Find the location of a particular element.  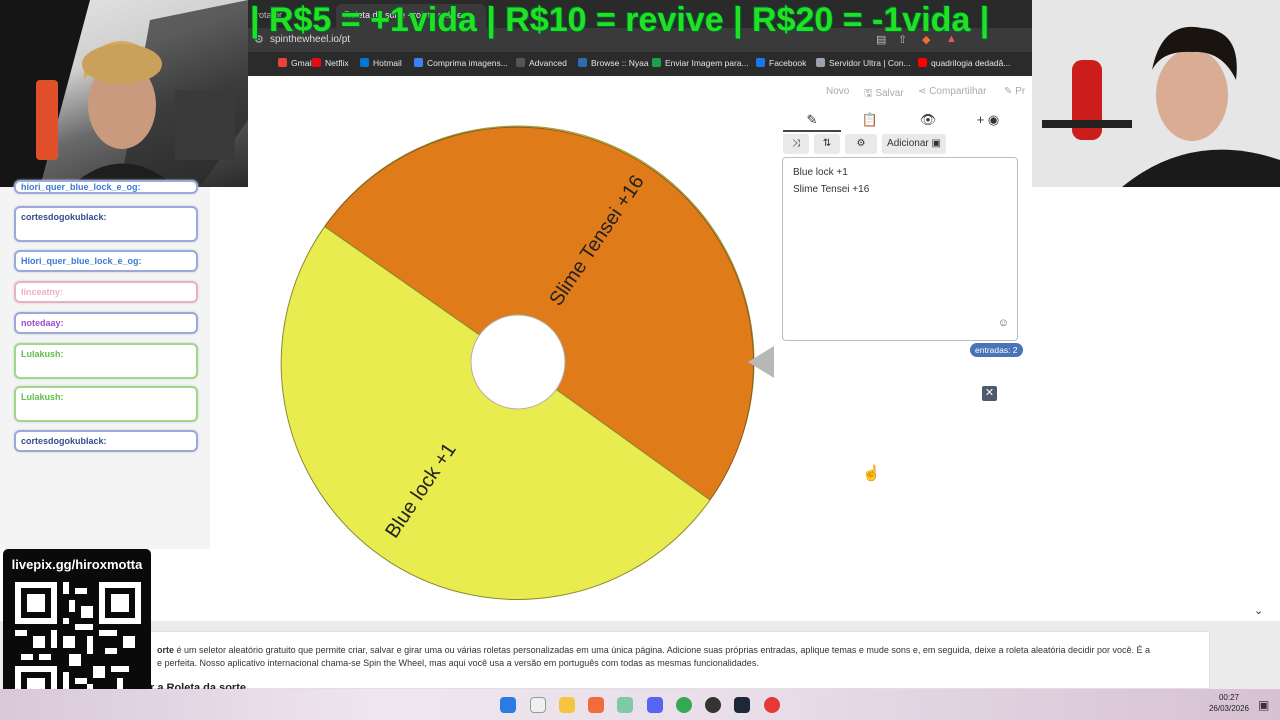

server-icon is located at coordinates (820, 62).